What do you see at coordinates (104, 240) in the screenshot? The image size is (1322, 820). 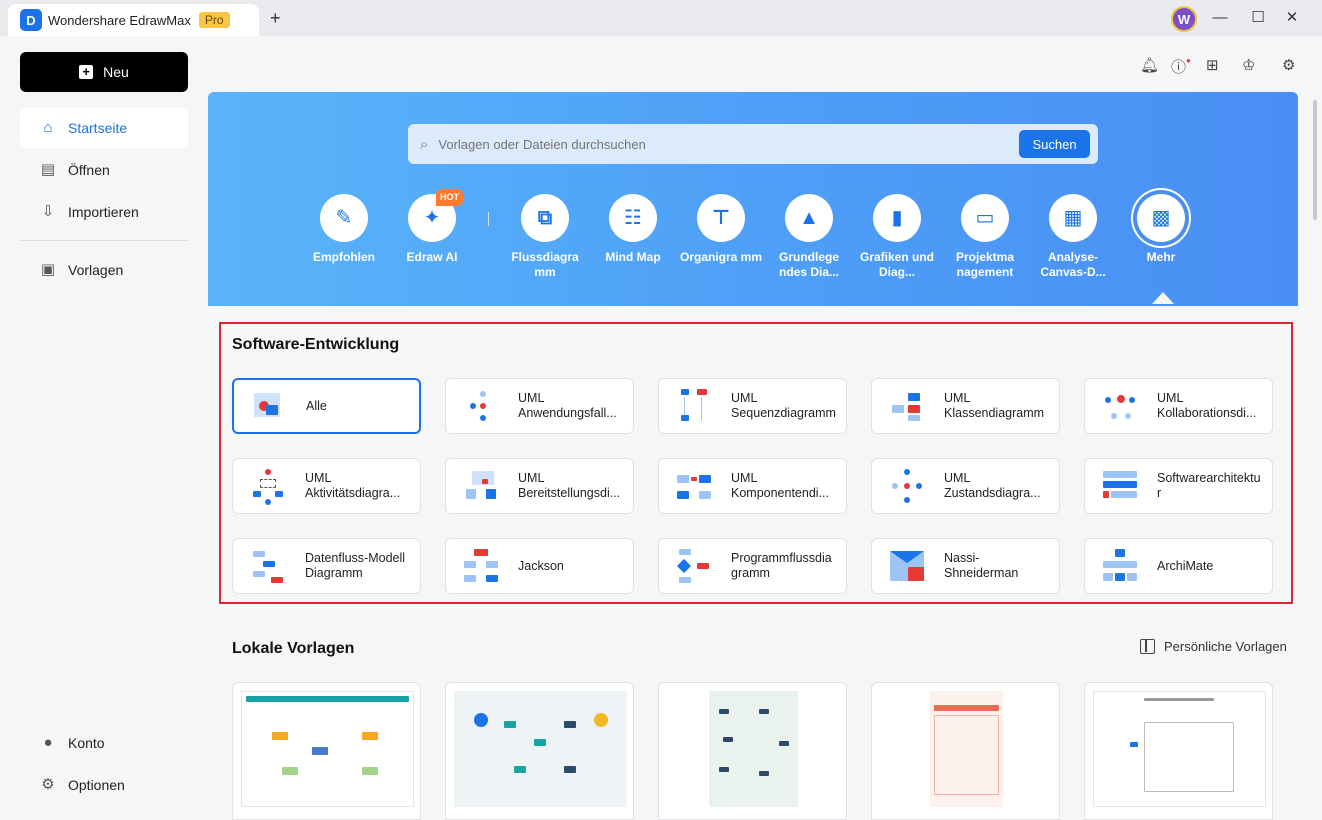 I see `sidebar-divider` at bounding box center [104, 240].